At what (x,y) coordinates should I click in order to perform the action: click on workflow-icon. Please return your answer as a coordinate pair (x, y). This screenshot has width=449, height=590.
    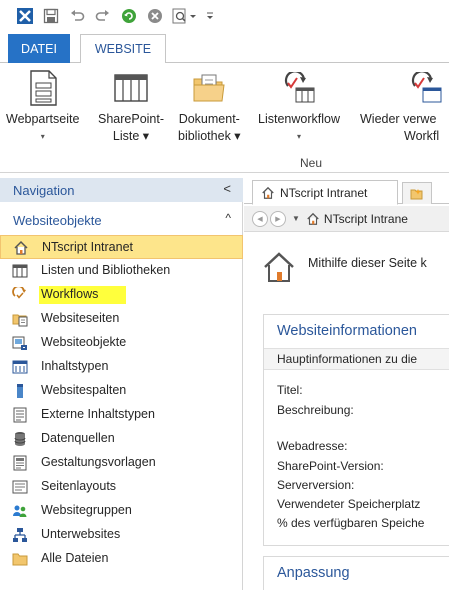
    Looking at the image, I should click on (20, 295).